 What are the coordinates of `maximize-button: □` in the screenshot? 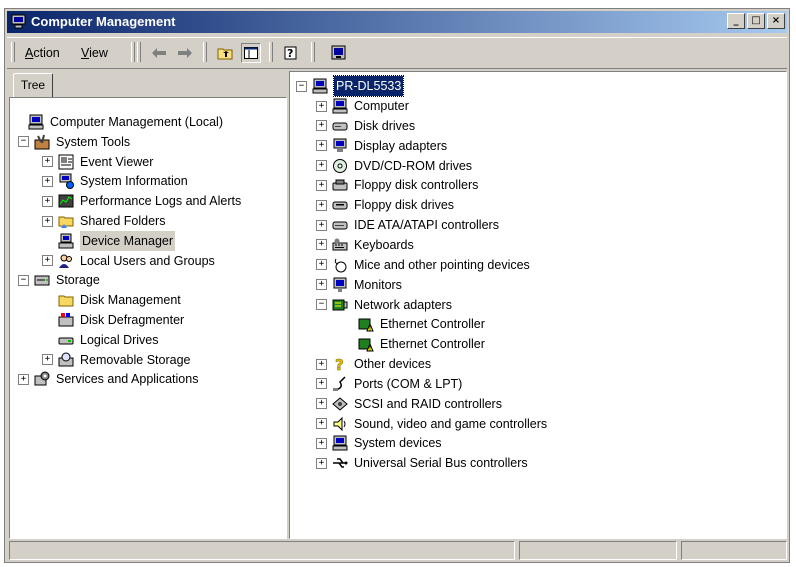 It's located at (756, 21).